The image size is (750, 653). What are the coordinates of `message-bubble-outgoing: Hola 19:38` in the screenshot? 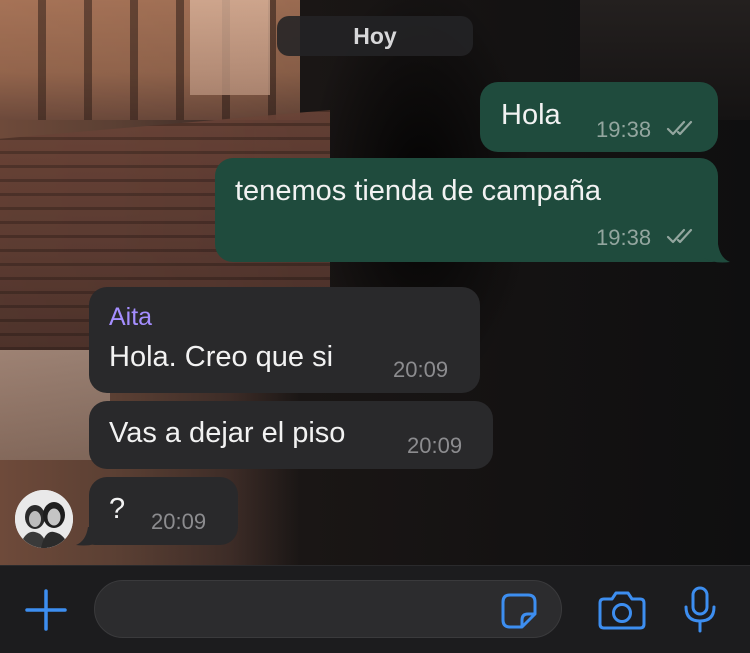 It's located at (599, 117).